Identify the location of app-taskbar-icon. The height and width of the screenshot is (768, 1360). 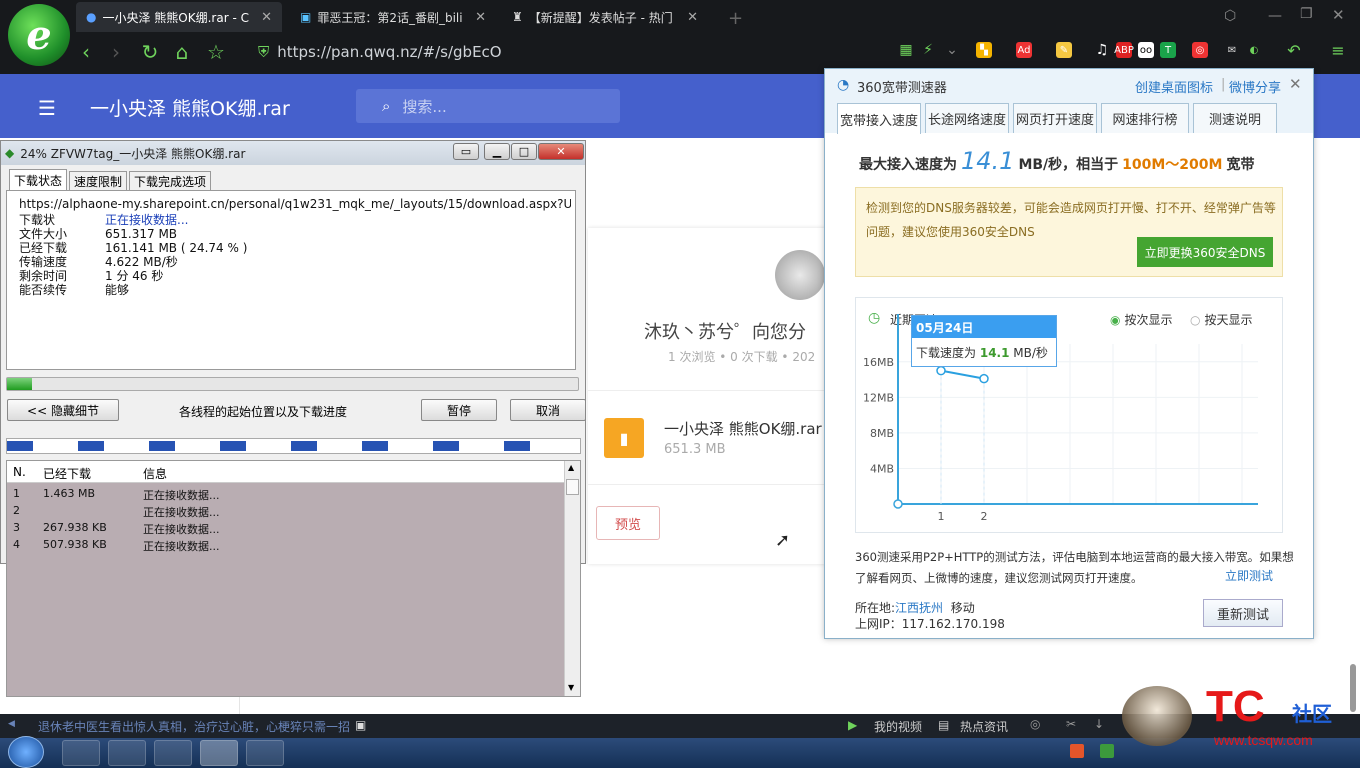
(127, 753).